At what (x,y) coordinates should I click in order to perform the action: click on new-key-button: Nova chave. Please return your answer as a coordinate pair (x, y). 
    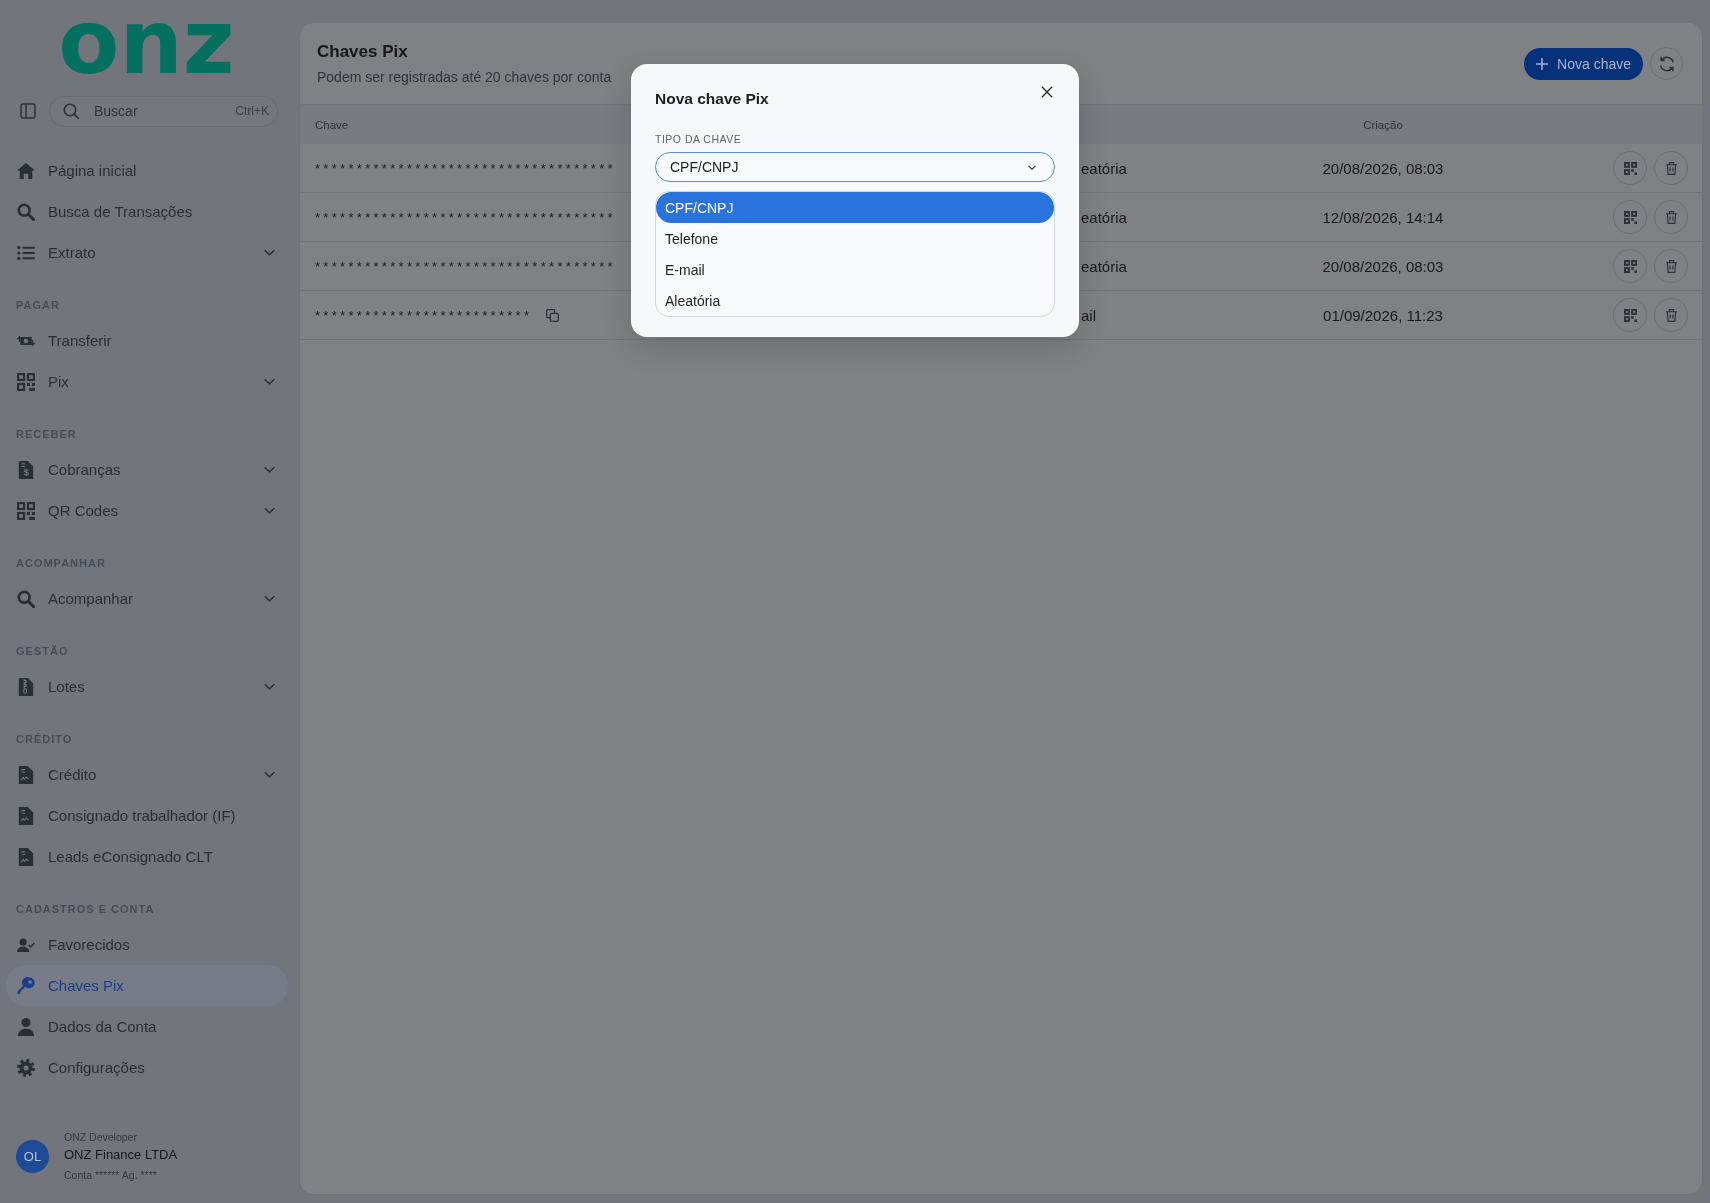
    Looking at the image, I should click on (1583, 63).